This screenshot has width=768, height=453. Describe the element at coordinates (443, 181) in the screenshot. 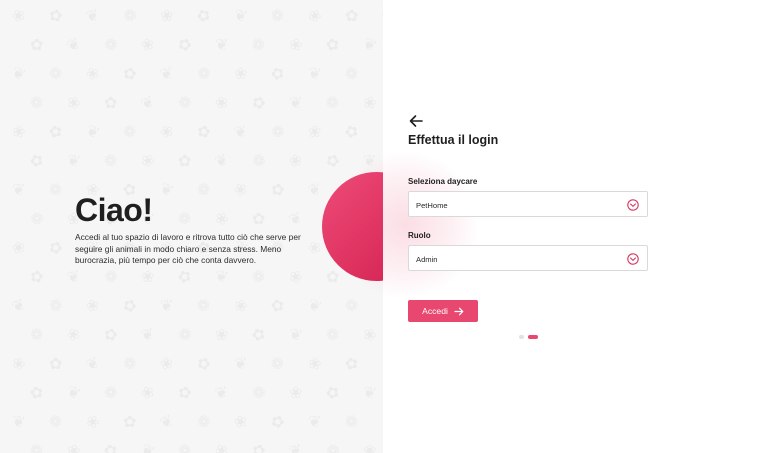

I see `daycare-label: Seleziona daycare` at that location.